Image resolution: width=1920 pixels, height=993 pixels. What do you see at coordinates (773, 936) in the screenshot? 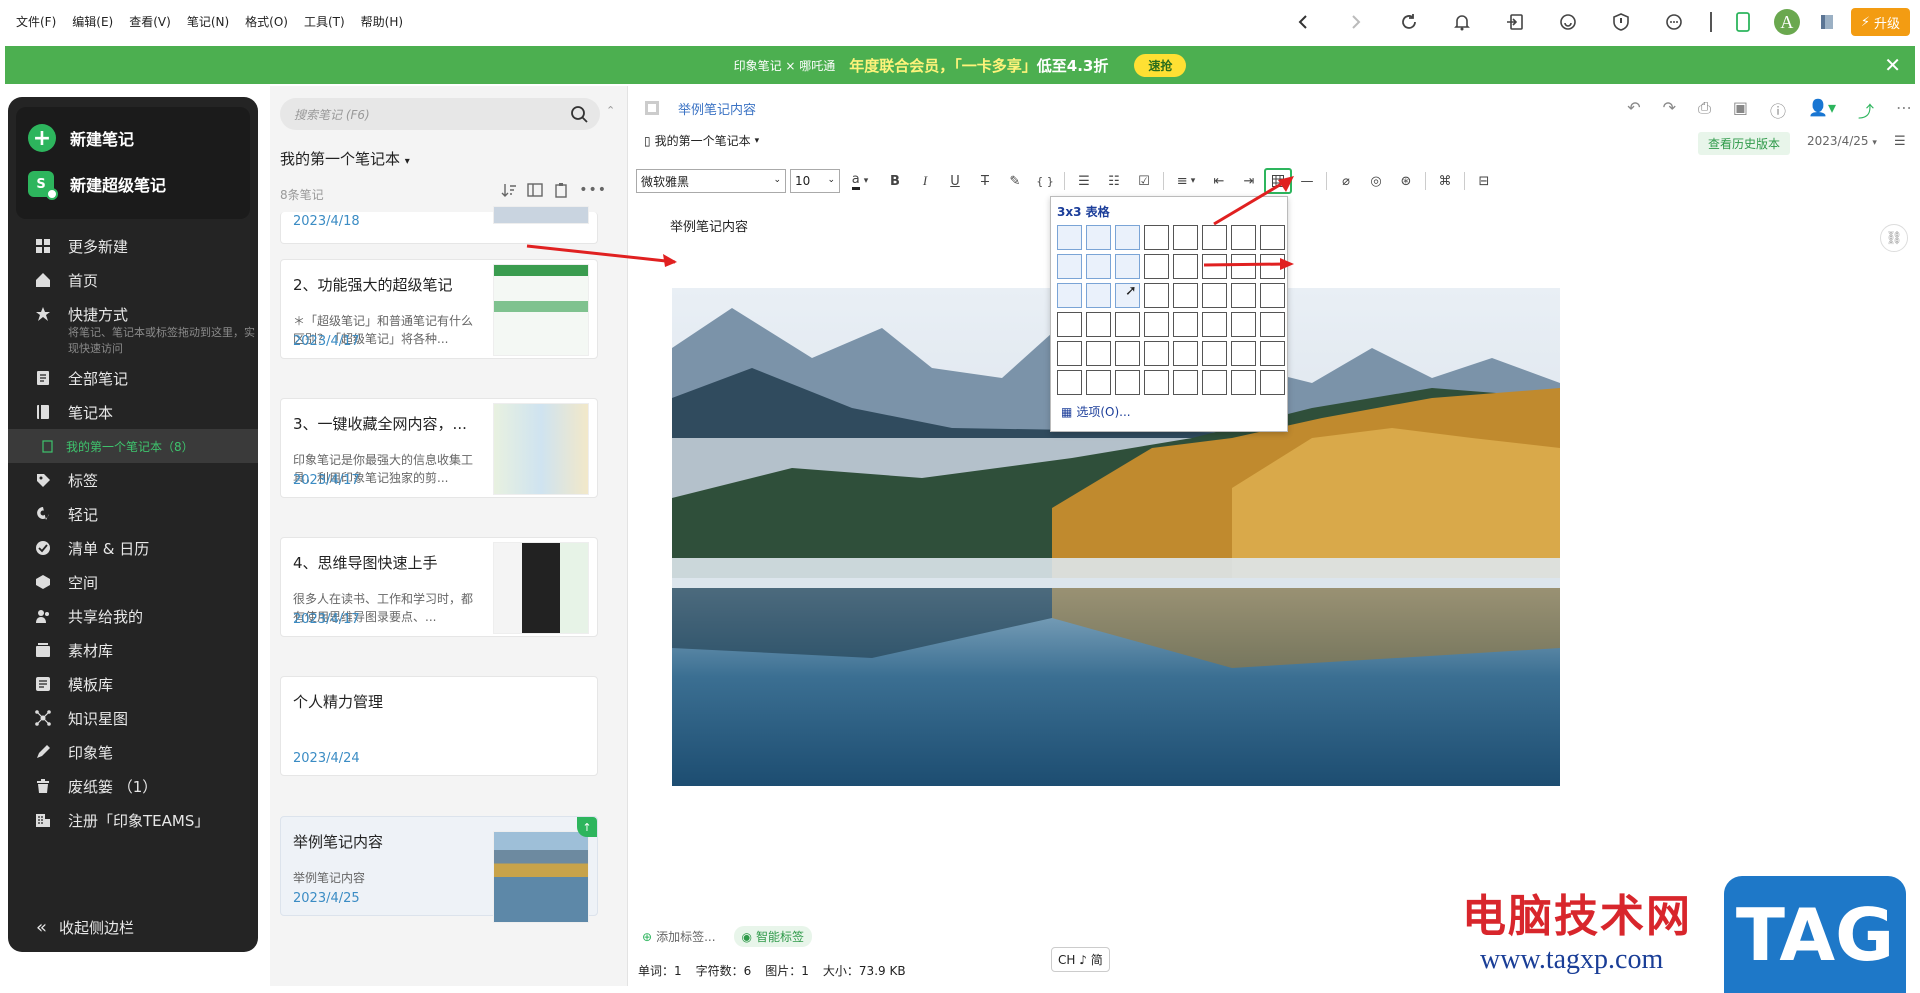
I see `smart-tag-button: ◉ 智能标签` at bounding box center [773, 936].